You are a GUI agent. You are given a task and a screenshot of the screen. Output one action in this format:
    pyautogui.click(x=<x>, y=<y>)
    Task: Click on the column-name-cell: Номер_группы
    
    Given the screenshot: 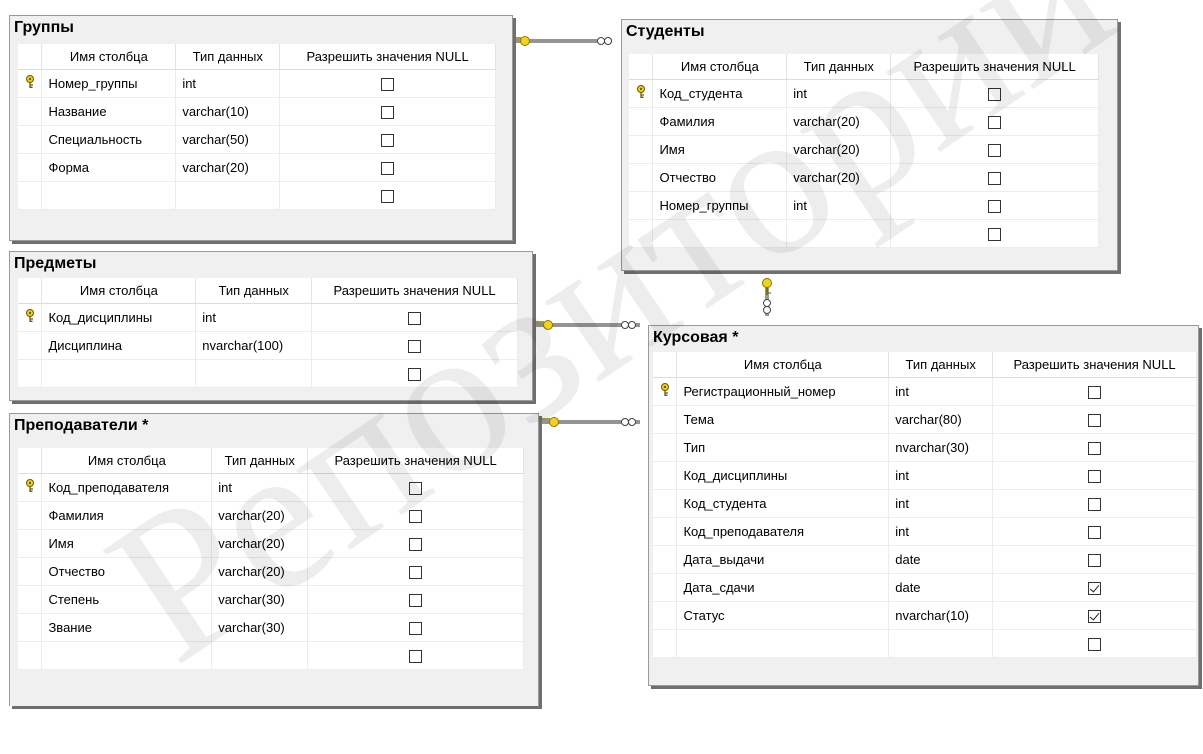 What is the action you would take?
    pyautogui.click(x=109, y=83)
    